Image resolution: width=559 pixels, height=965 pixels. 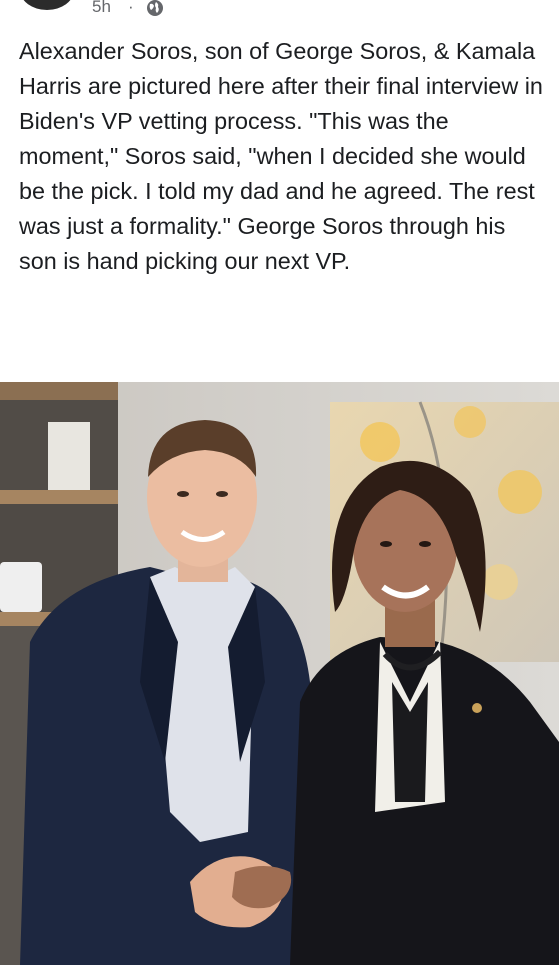 What do you see at coordinates (155, 9) in the screenshot?
I see `globe-icon` at bounding box center [155, 9].